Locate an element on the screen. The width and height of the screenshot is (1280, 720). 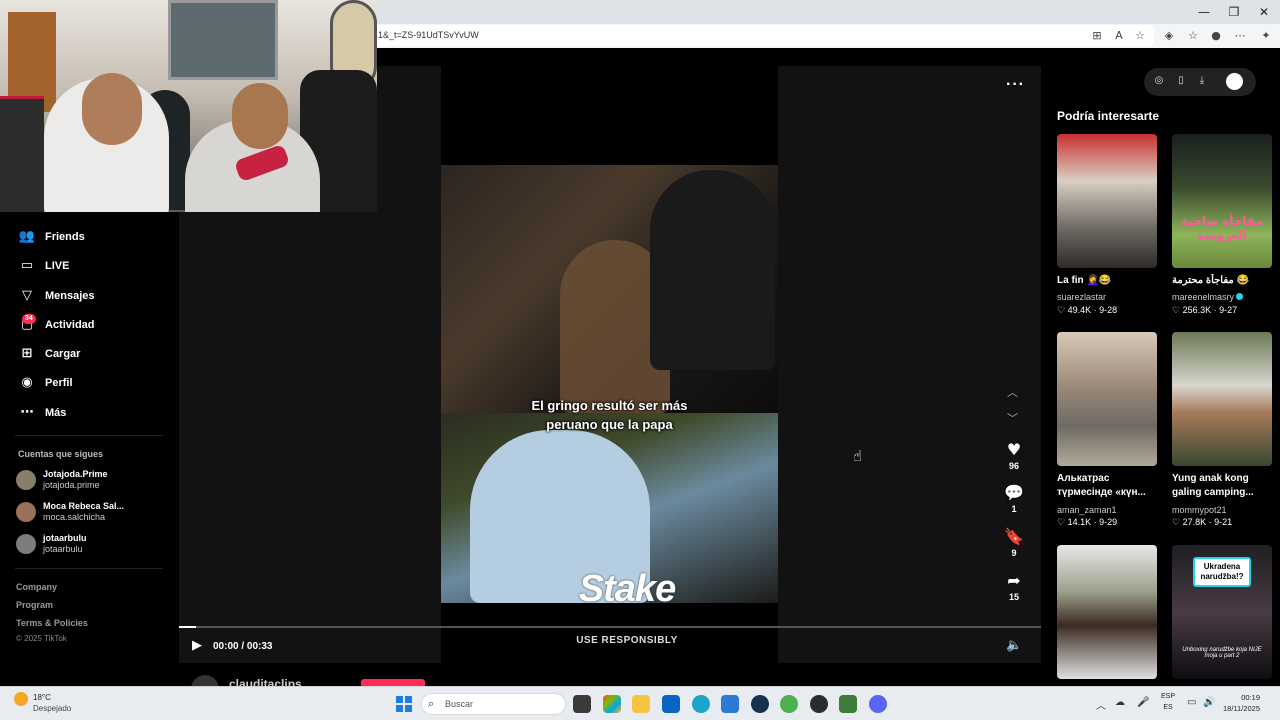
sidebar-item-messages: ▽ Mensajes is located at coordinates (56, 296).